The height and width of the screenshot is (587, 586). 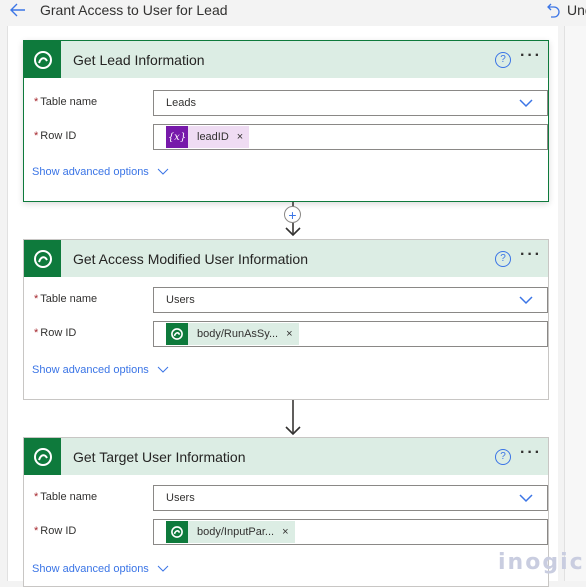 What do you see at coordinates (350, 103) in the screenshot?
I see `table-name-dropdown: Leads` at bounding box center [350, 103].